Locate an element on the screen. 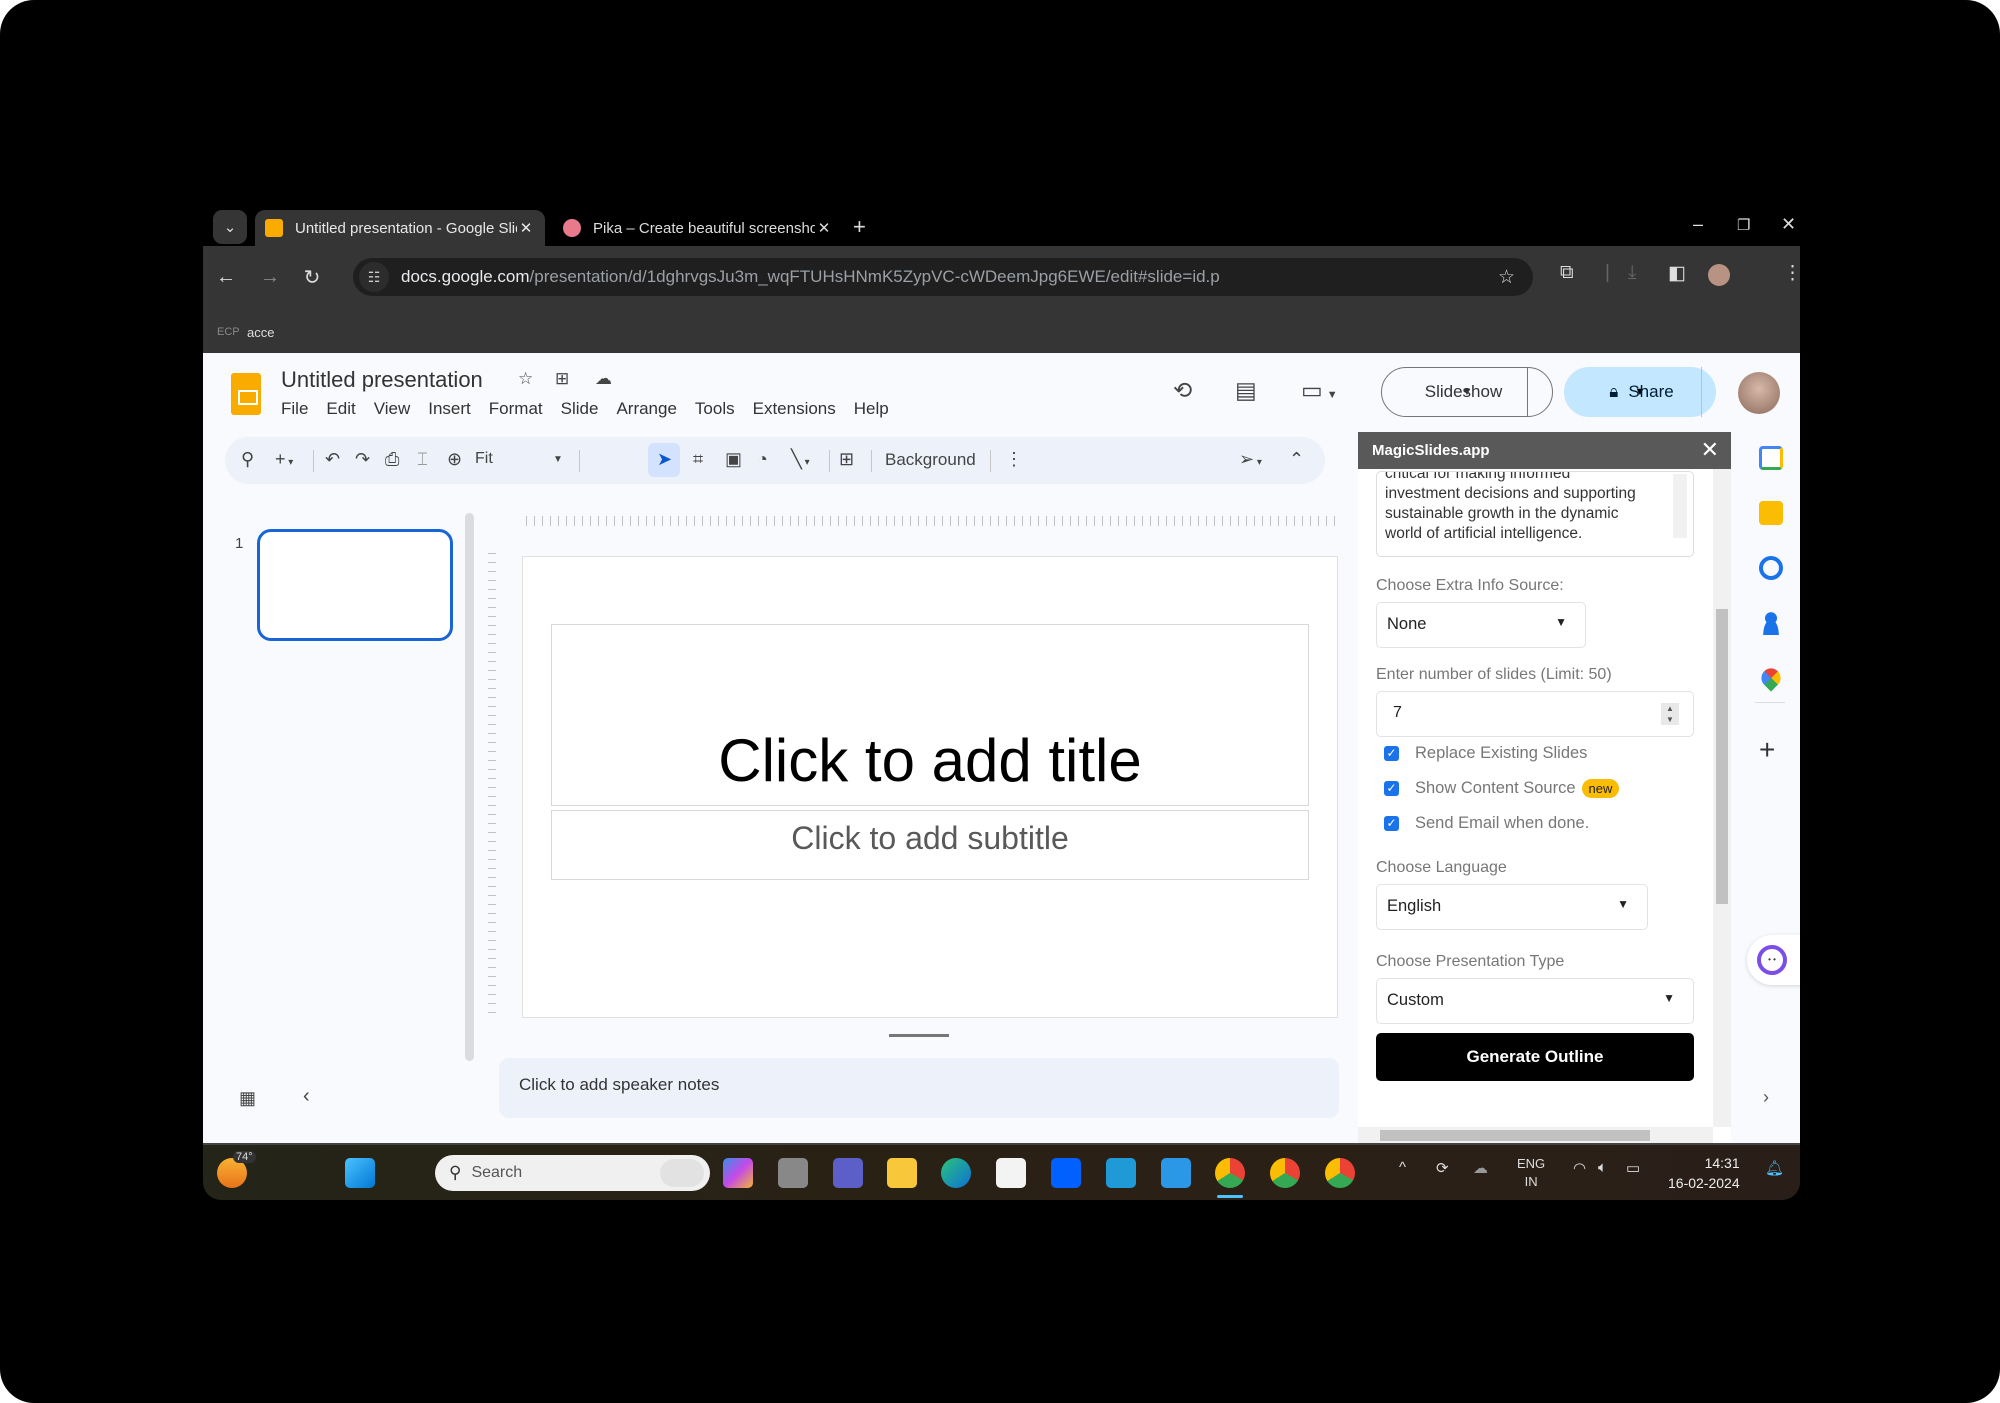 The width and height of the screenshot is (2000, 1403). slide-thumbnail is located at coordinates (355, 585).